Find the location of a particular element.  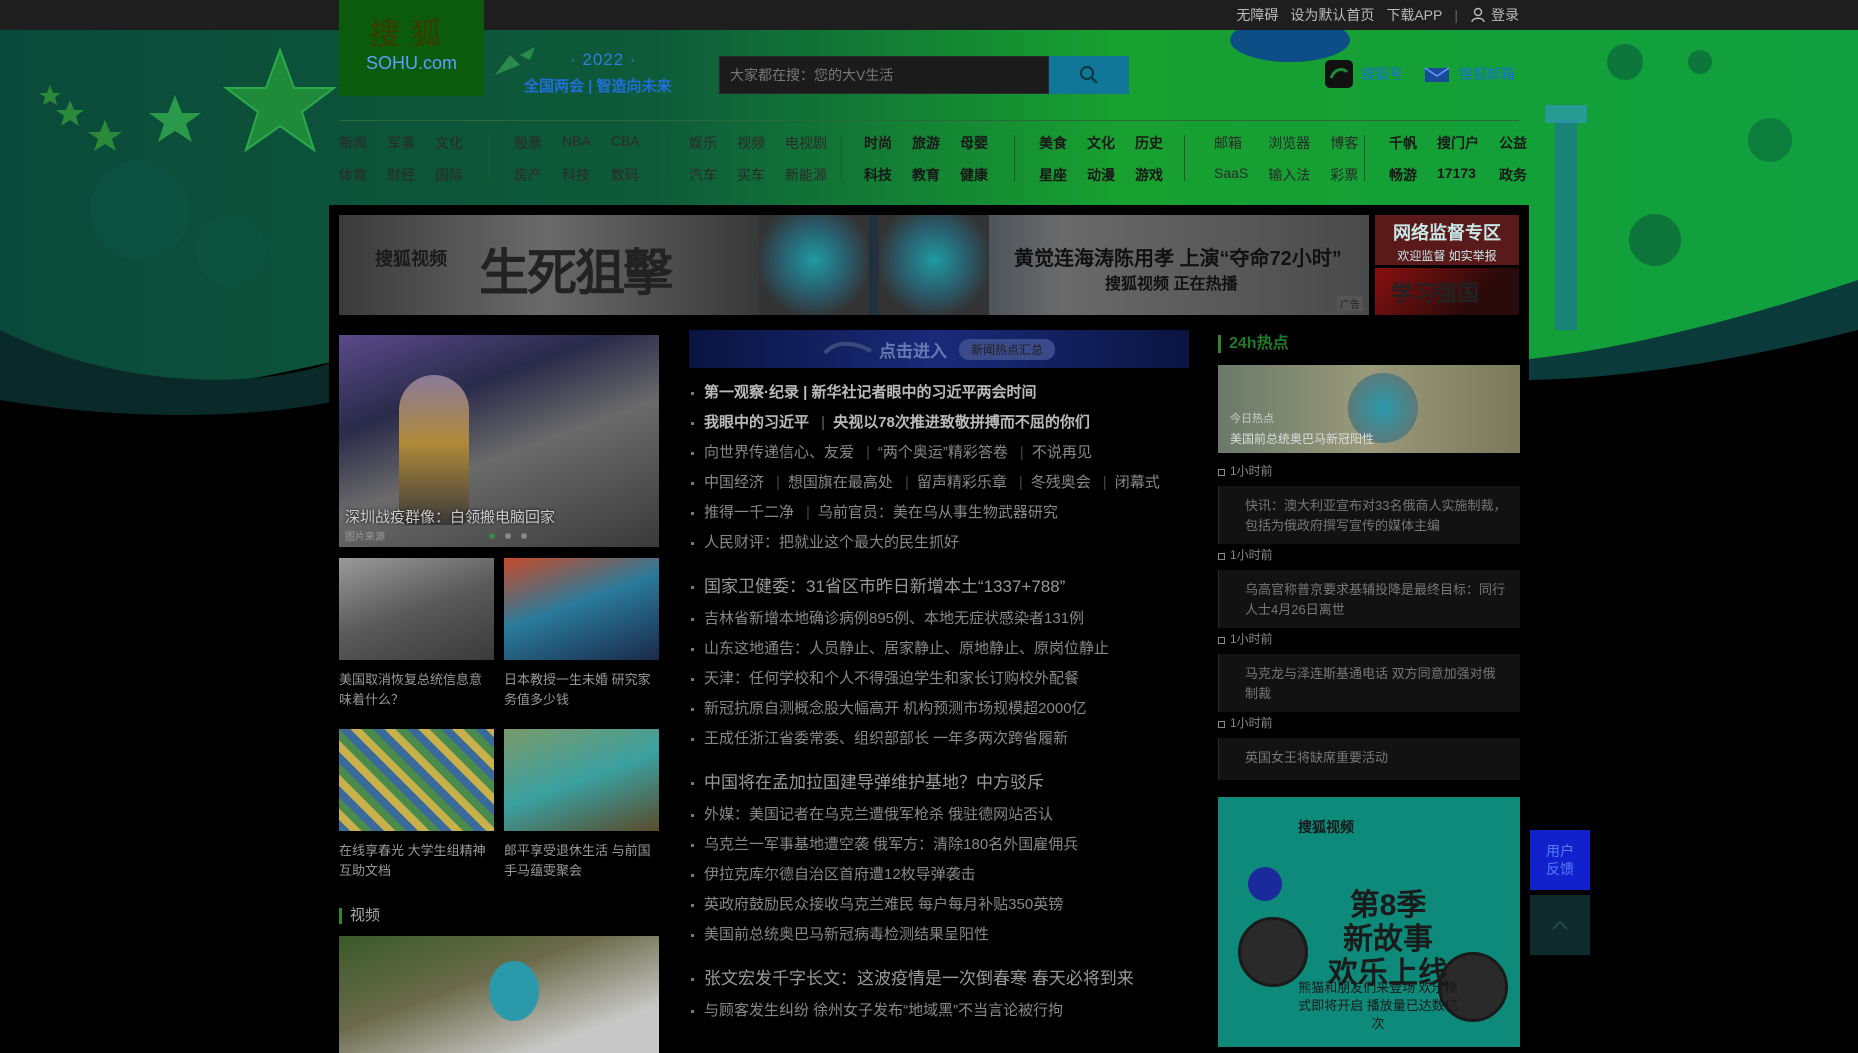

timeline-item: 1小时前 马克龙与泽连斯基通电话 双方同意加强对俄制裁 is located at coordinates (1369, 671).